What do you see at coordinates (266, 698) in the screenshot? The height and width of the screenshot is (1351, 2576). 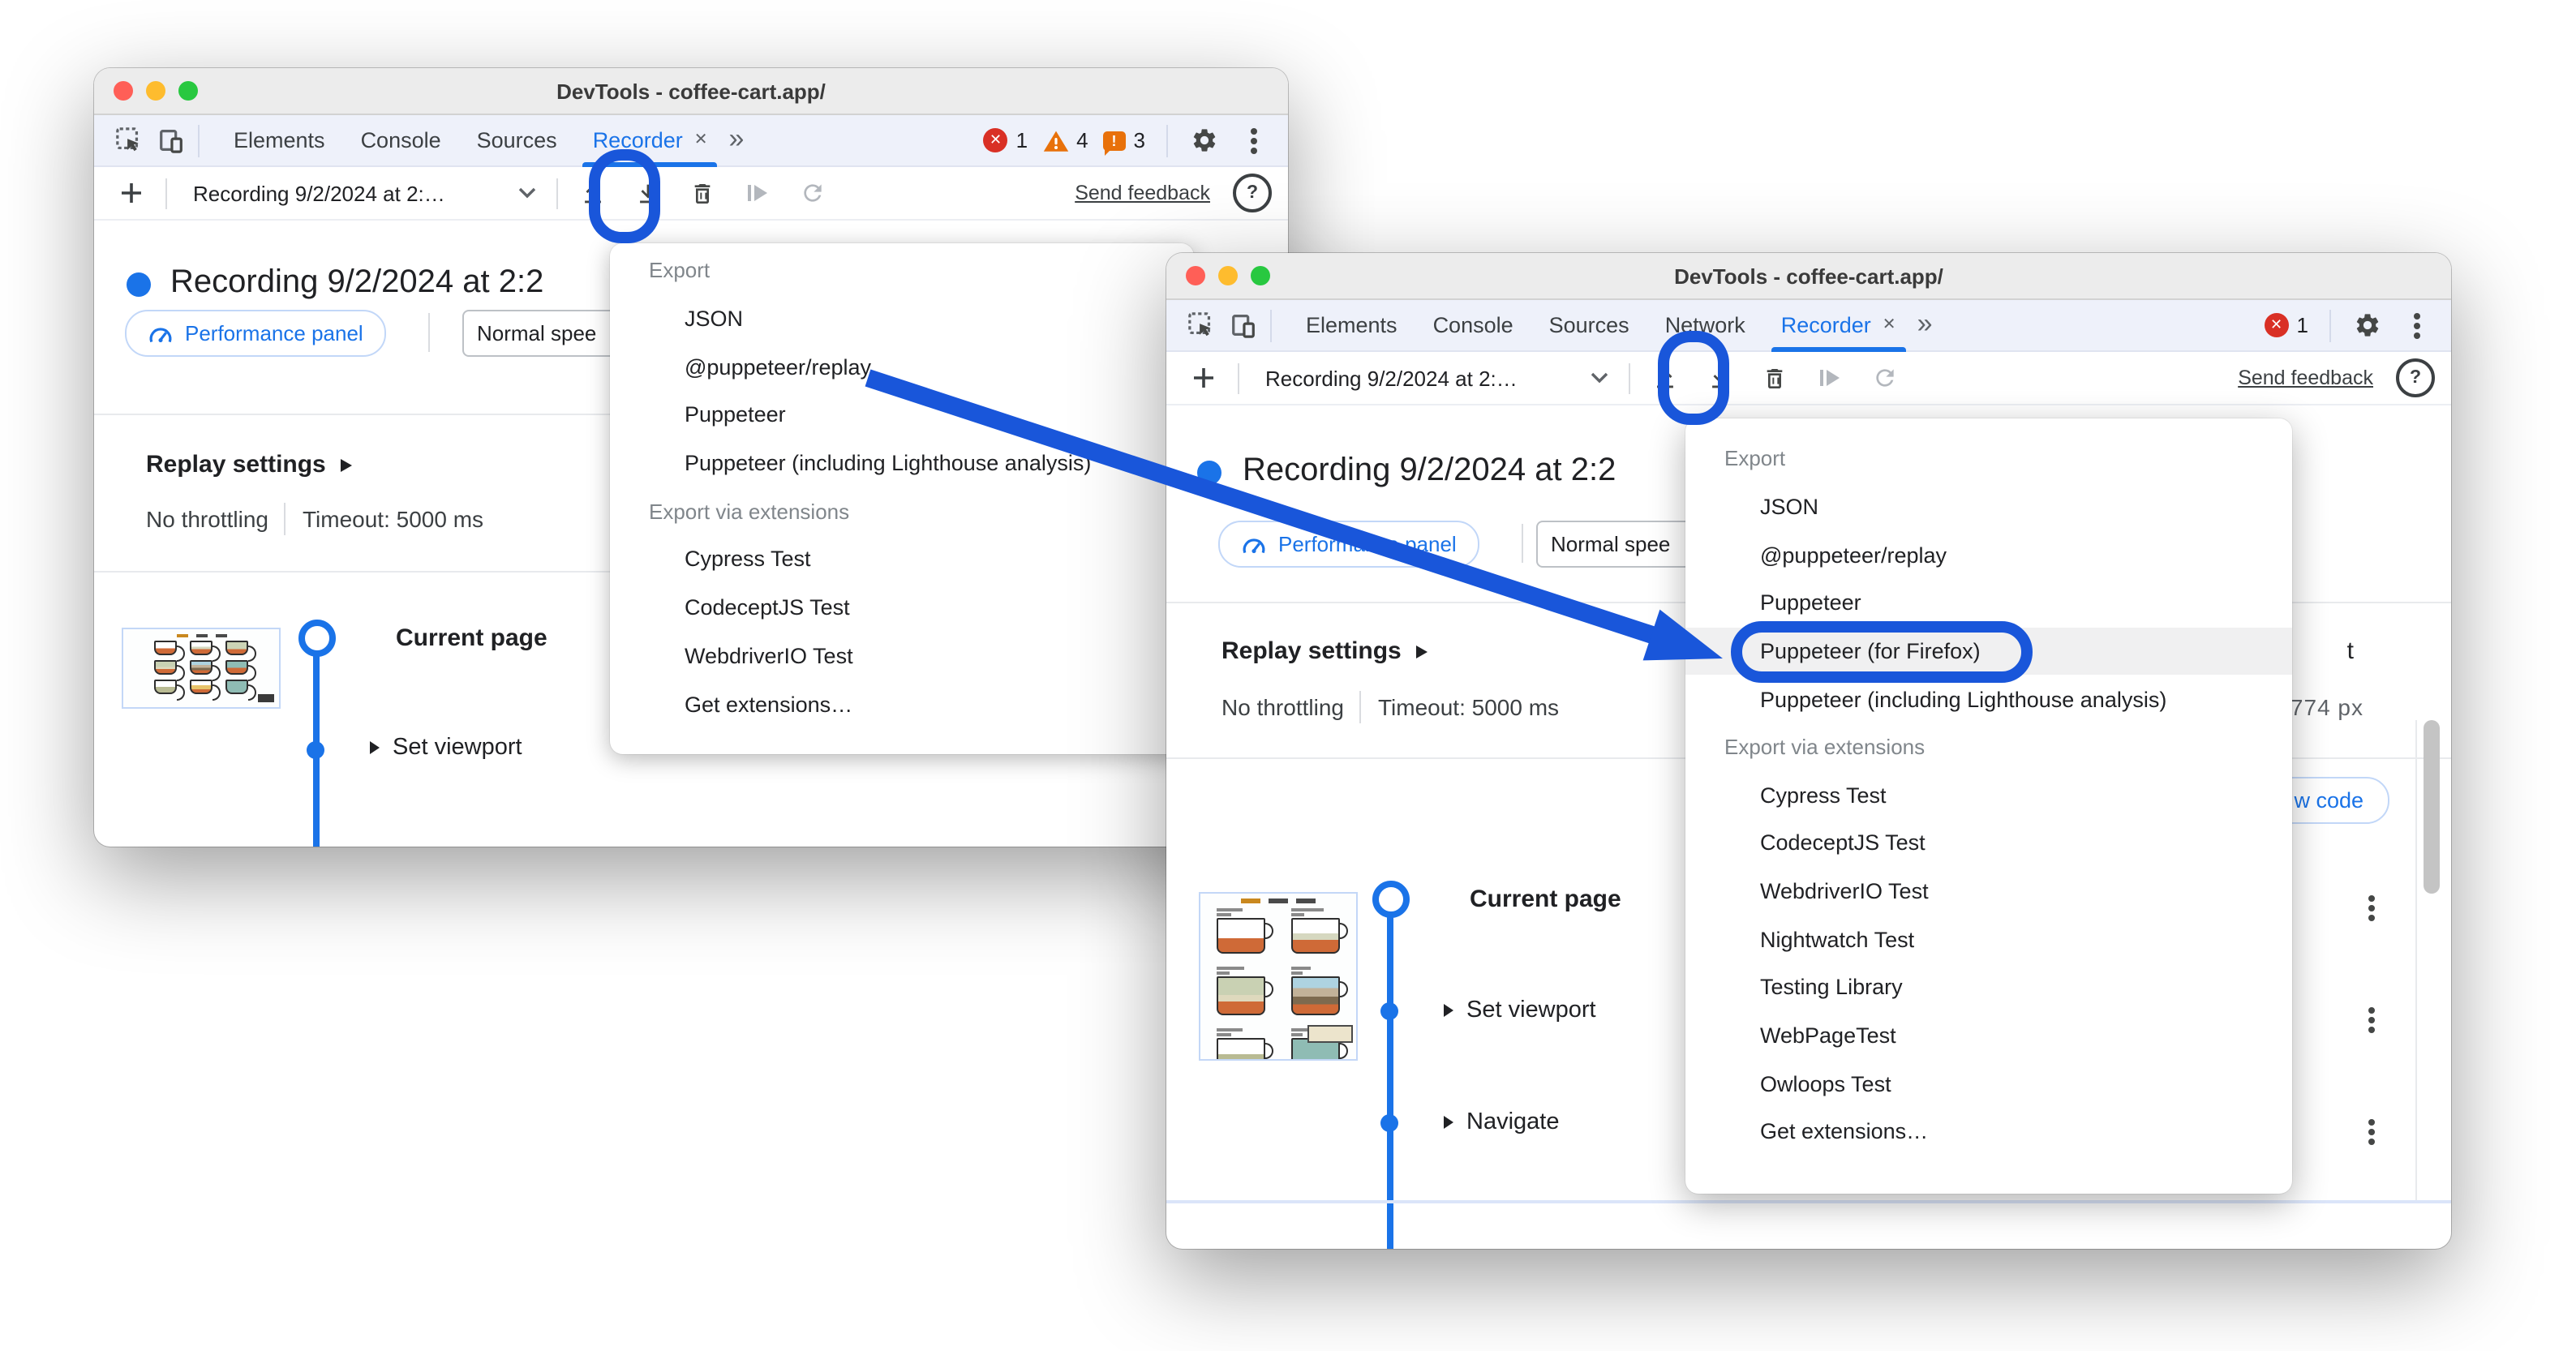 I see `cart-icon` at bounding box center [266, 698].